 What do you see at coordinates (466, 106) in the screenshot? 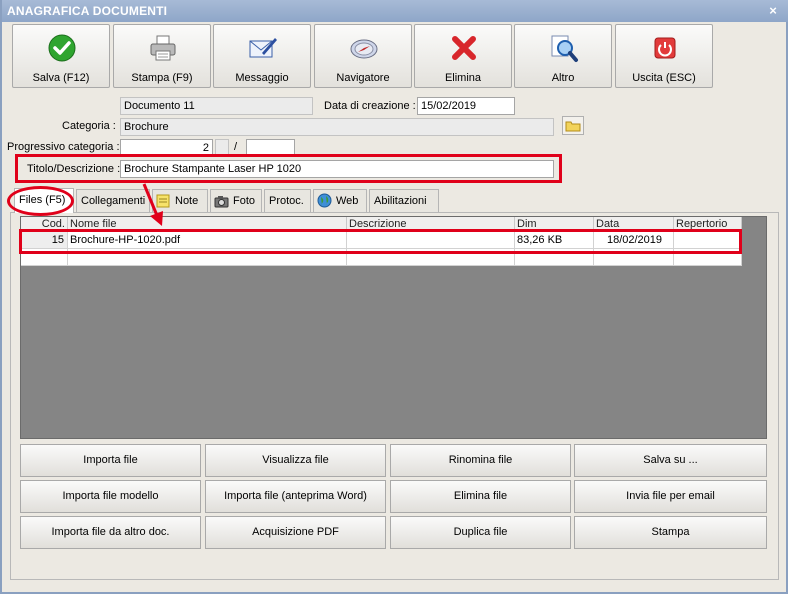
I see `data-creazione-field: 15/02/2019` at bounding box center [466, 106].